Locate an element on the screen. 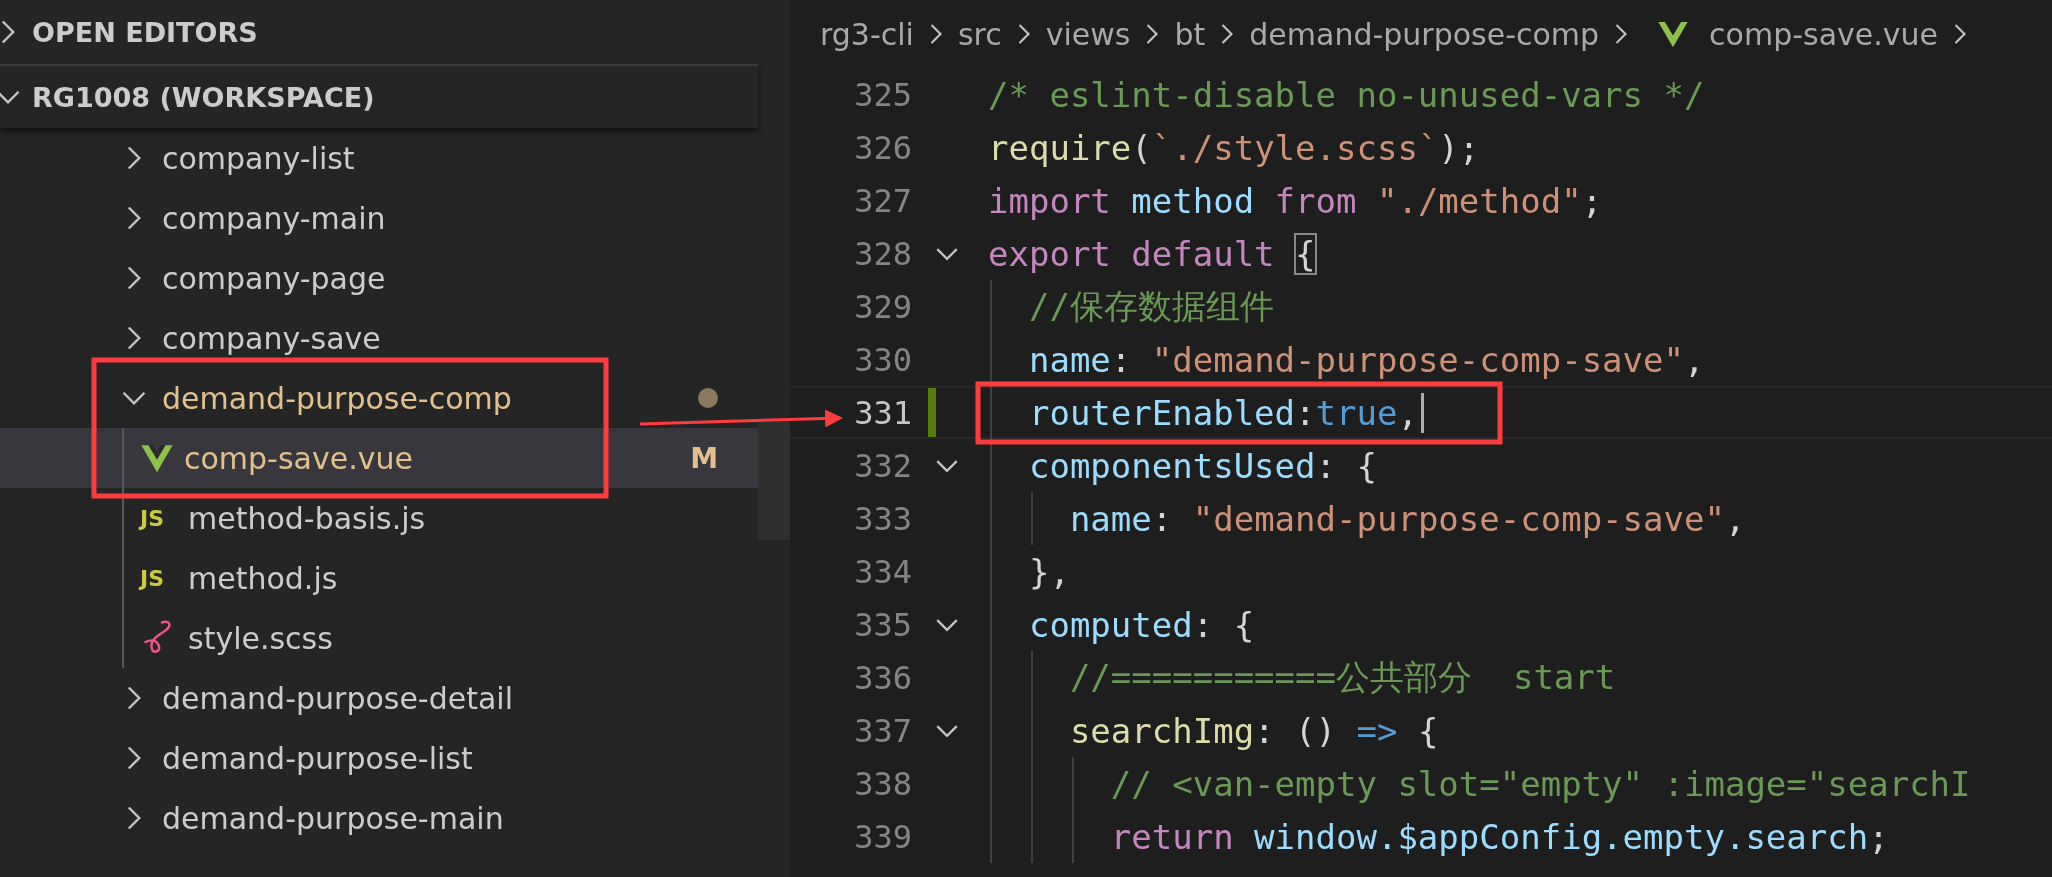 The height and width of the screenshot is (877, 2052). breadcrumb-item: comp-save.vue is located at coordinates (1824, 34).